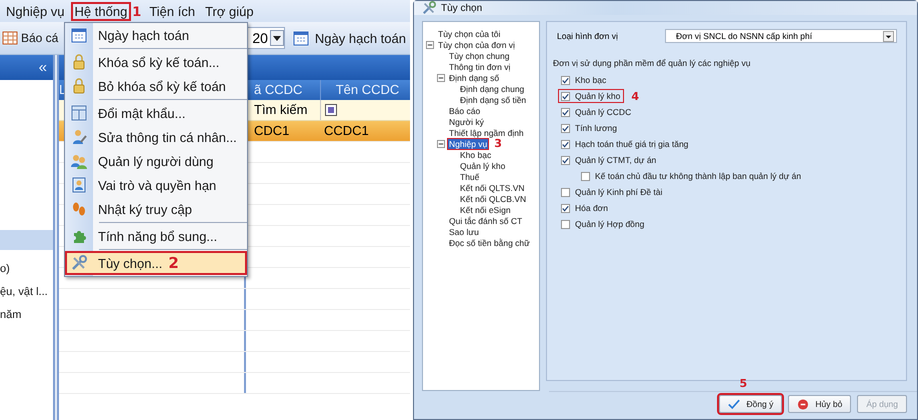  Describe the element at coordinates (652, 63) in the screenshot. I see `section-heading: Đơn vị sử dụng phần mềm để quản lý các nghiệp vụ` at that location.